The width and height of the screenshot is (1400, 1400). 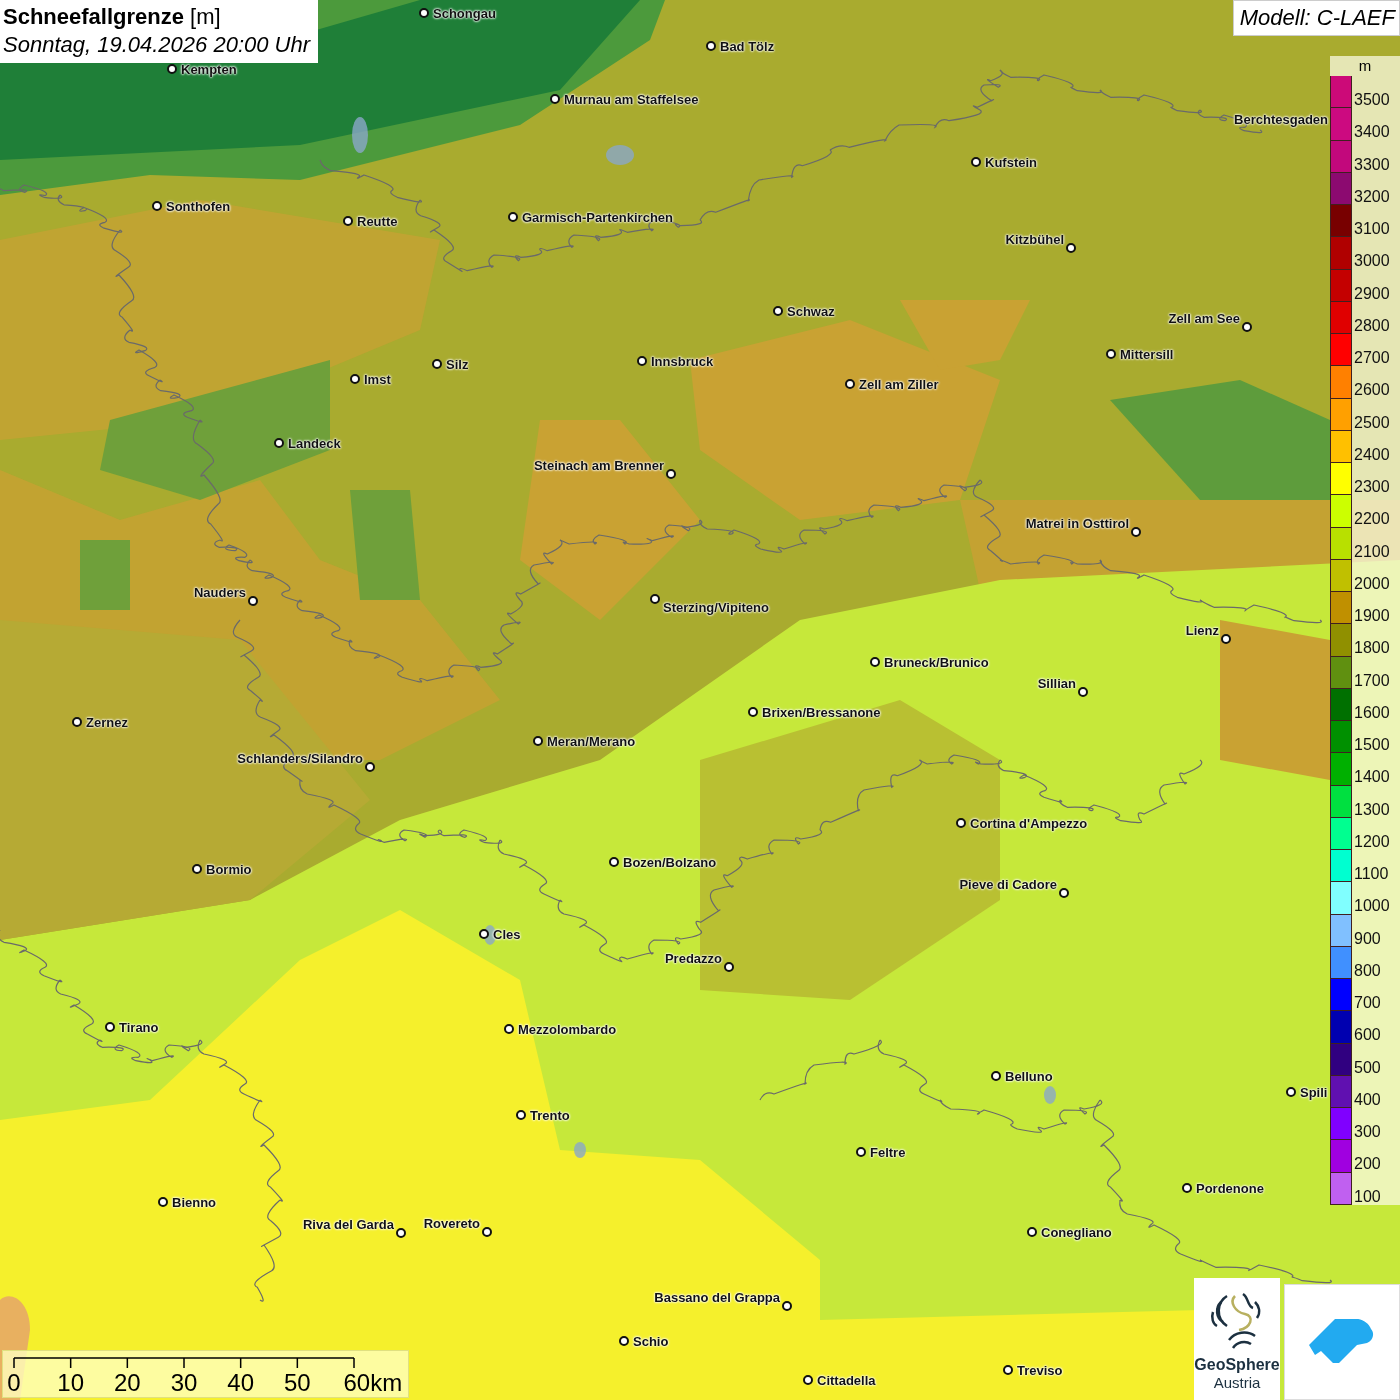 What do you see at coordinates (888, 1152) in the screenshot?
I see `place-label: Feltre` at bounding box center [888, 1152].